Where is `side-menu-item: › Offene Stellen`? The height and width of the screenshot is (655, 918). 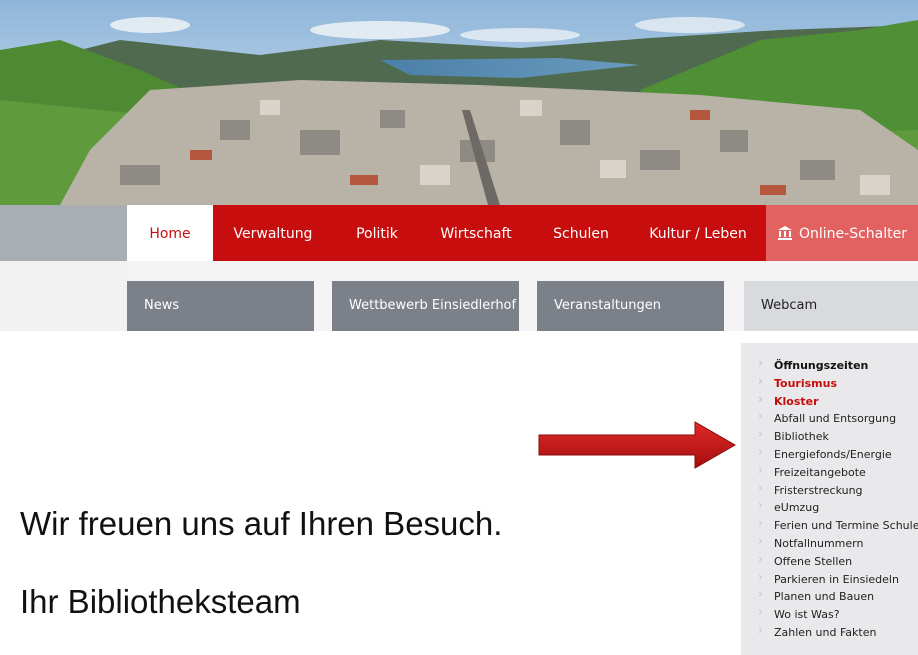
side-menu-item: › Offene Stellen is located at coordinates (829, 561).